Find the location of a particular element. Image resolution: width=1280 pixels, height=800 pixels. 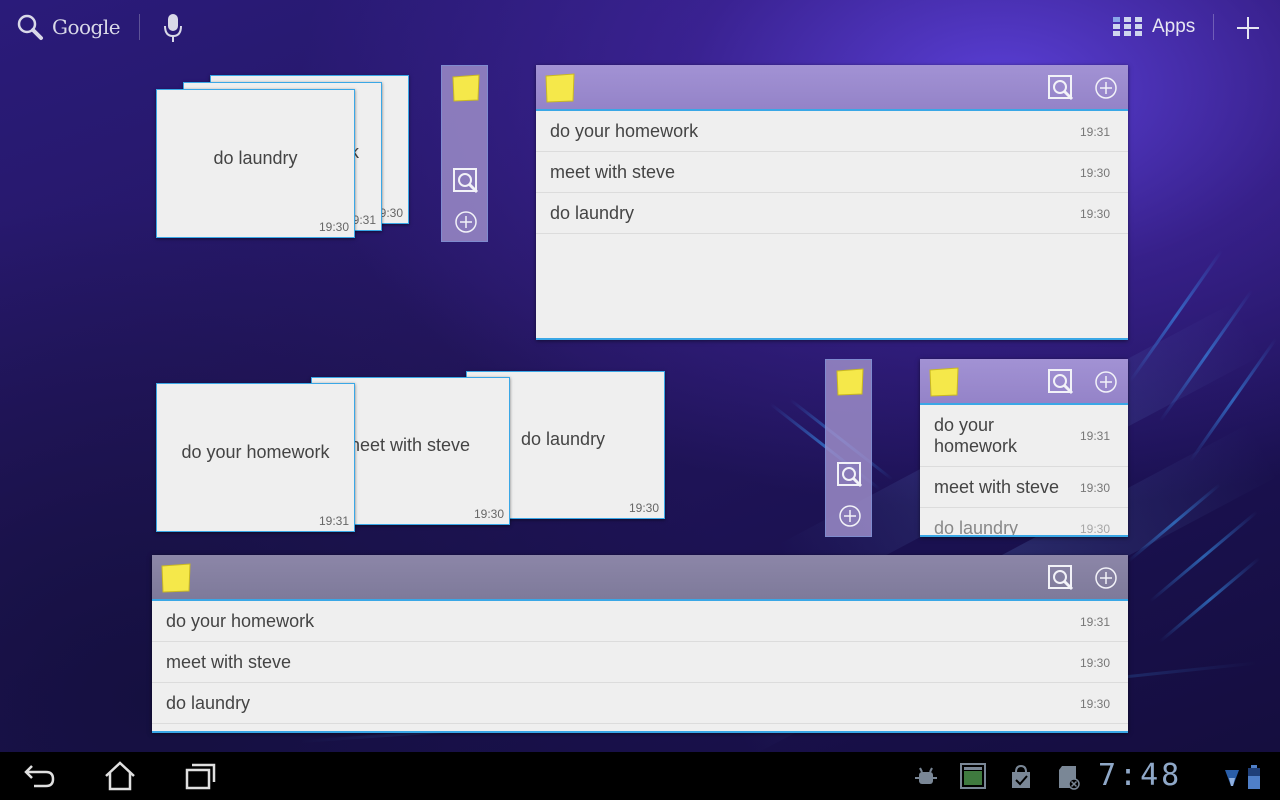

home-icon is located at coordinates (120, 776).